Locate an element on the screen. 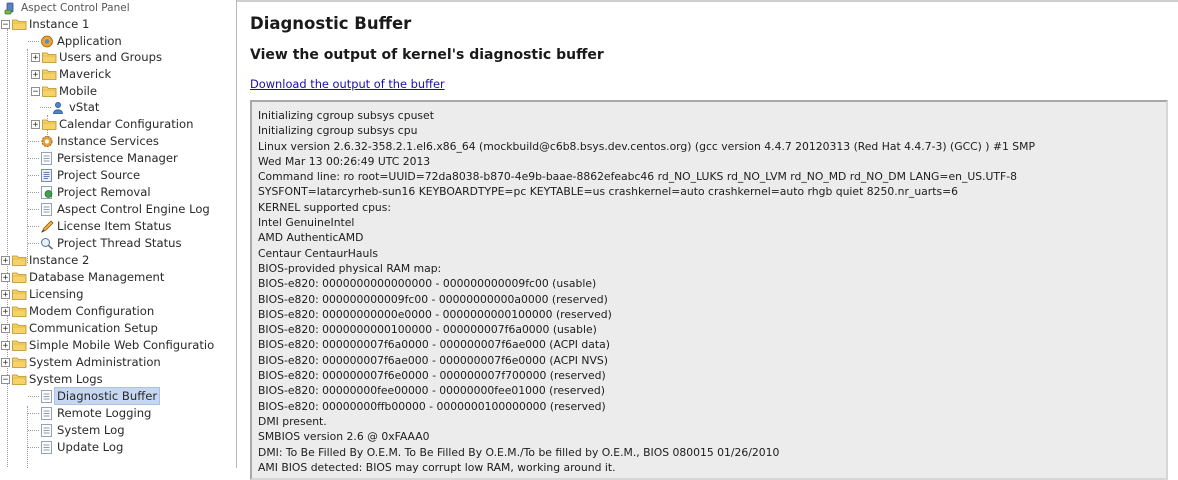 The width and height of the screenshot is (1178, 480). buffer-line: SMBIOS version 2.6 @ 0xFAAA0 is located at coordinates (344, 437).